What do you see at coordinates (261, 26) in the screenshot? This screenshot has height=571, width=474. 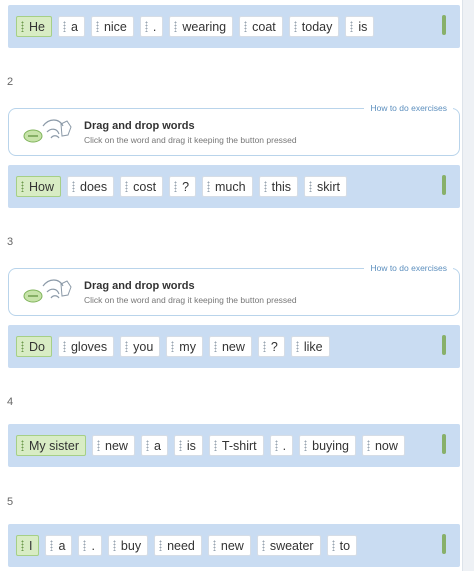 I see `word-chip: coat` at bounding box center [261, 26].